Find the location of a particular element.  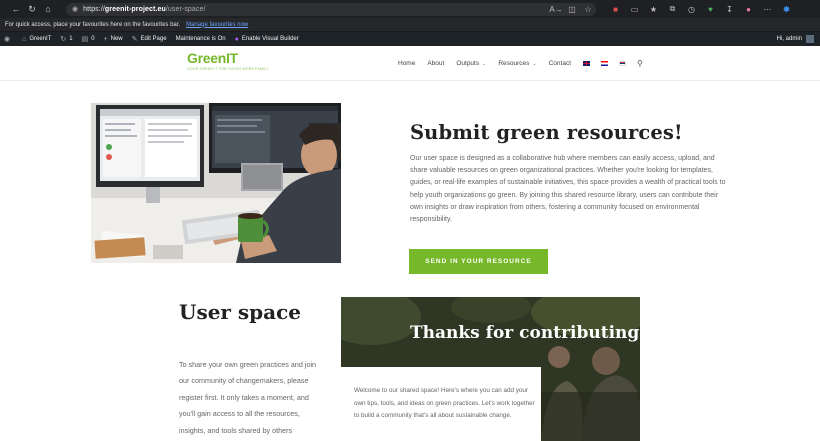

flag-en-icon is located at coordinates (586, 63).